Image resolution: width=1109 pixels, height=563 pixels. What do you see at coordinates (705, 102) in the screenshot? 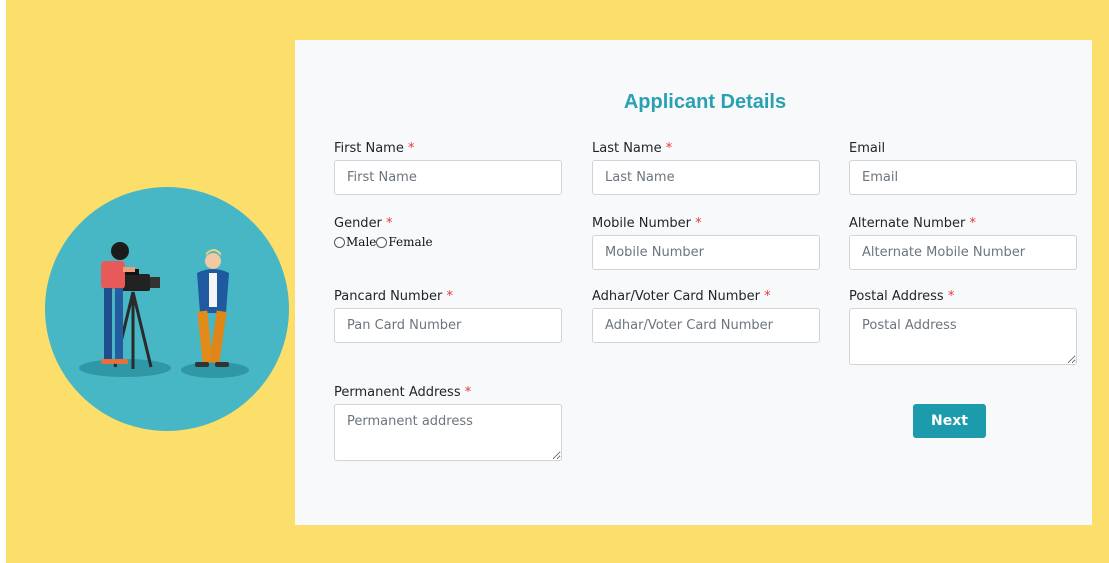
I see `form-title: Applicant Details` at bounding box center [705, 102].